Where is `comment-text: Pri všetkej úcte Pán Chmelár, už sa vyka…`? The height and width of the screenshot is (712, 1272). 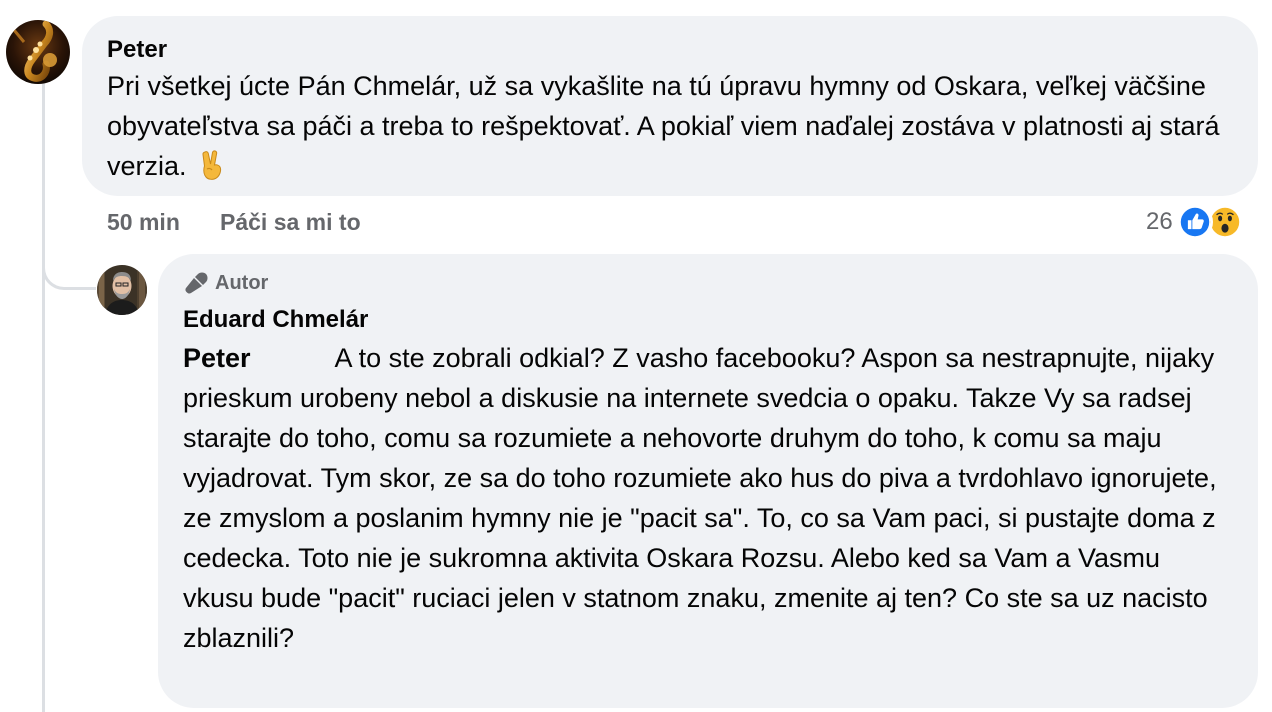 comment-text: Pri všetkej úcte Pán Chmelár, už sa vyka… is located at coordinates (670, 126).